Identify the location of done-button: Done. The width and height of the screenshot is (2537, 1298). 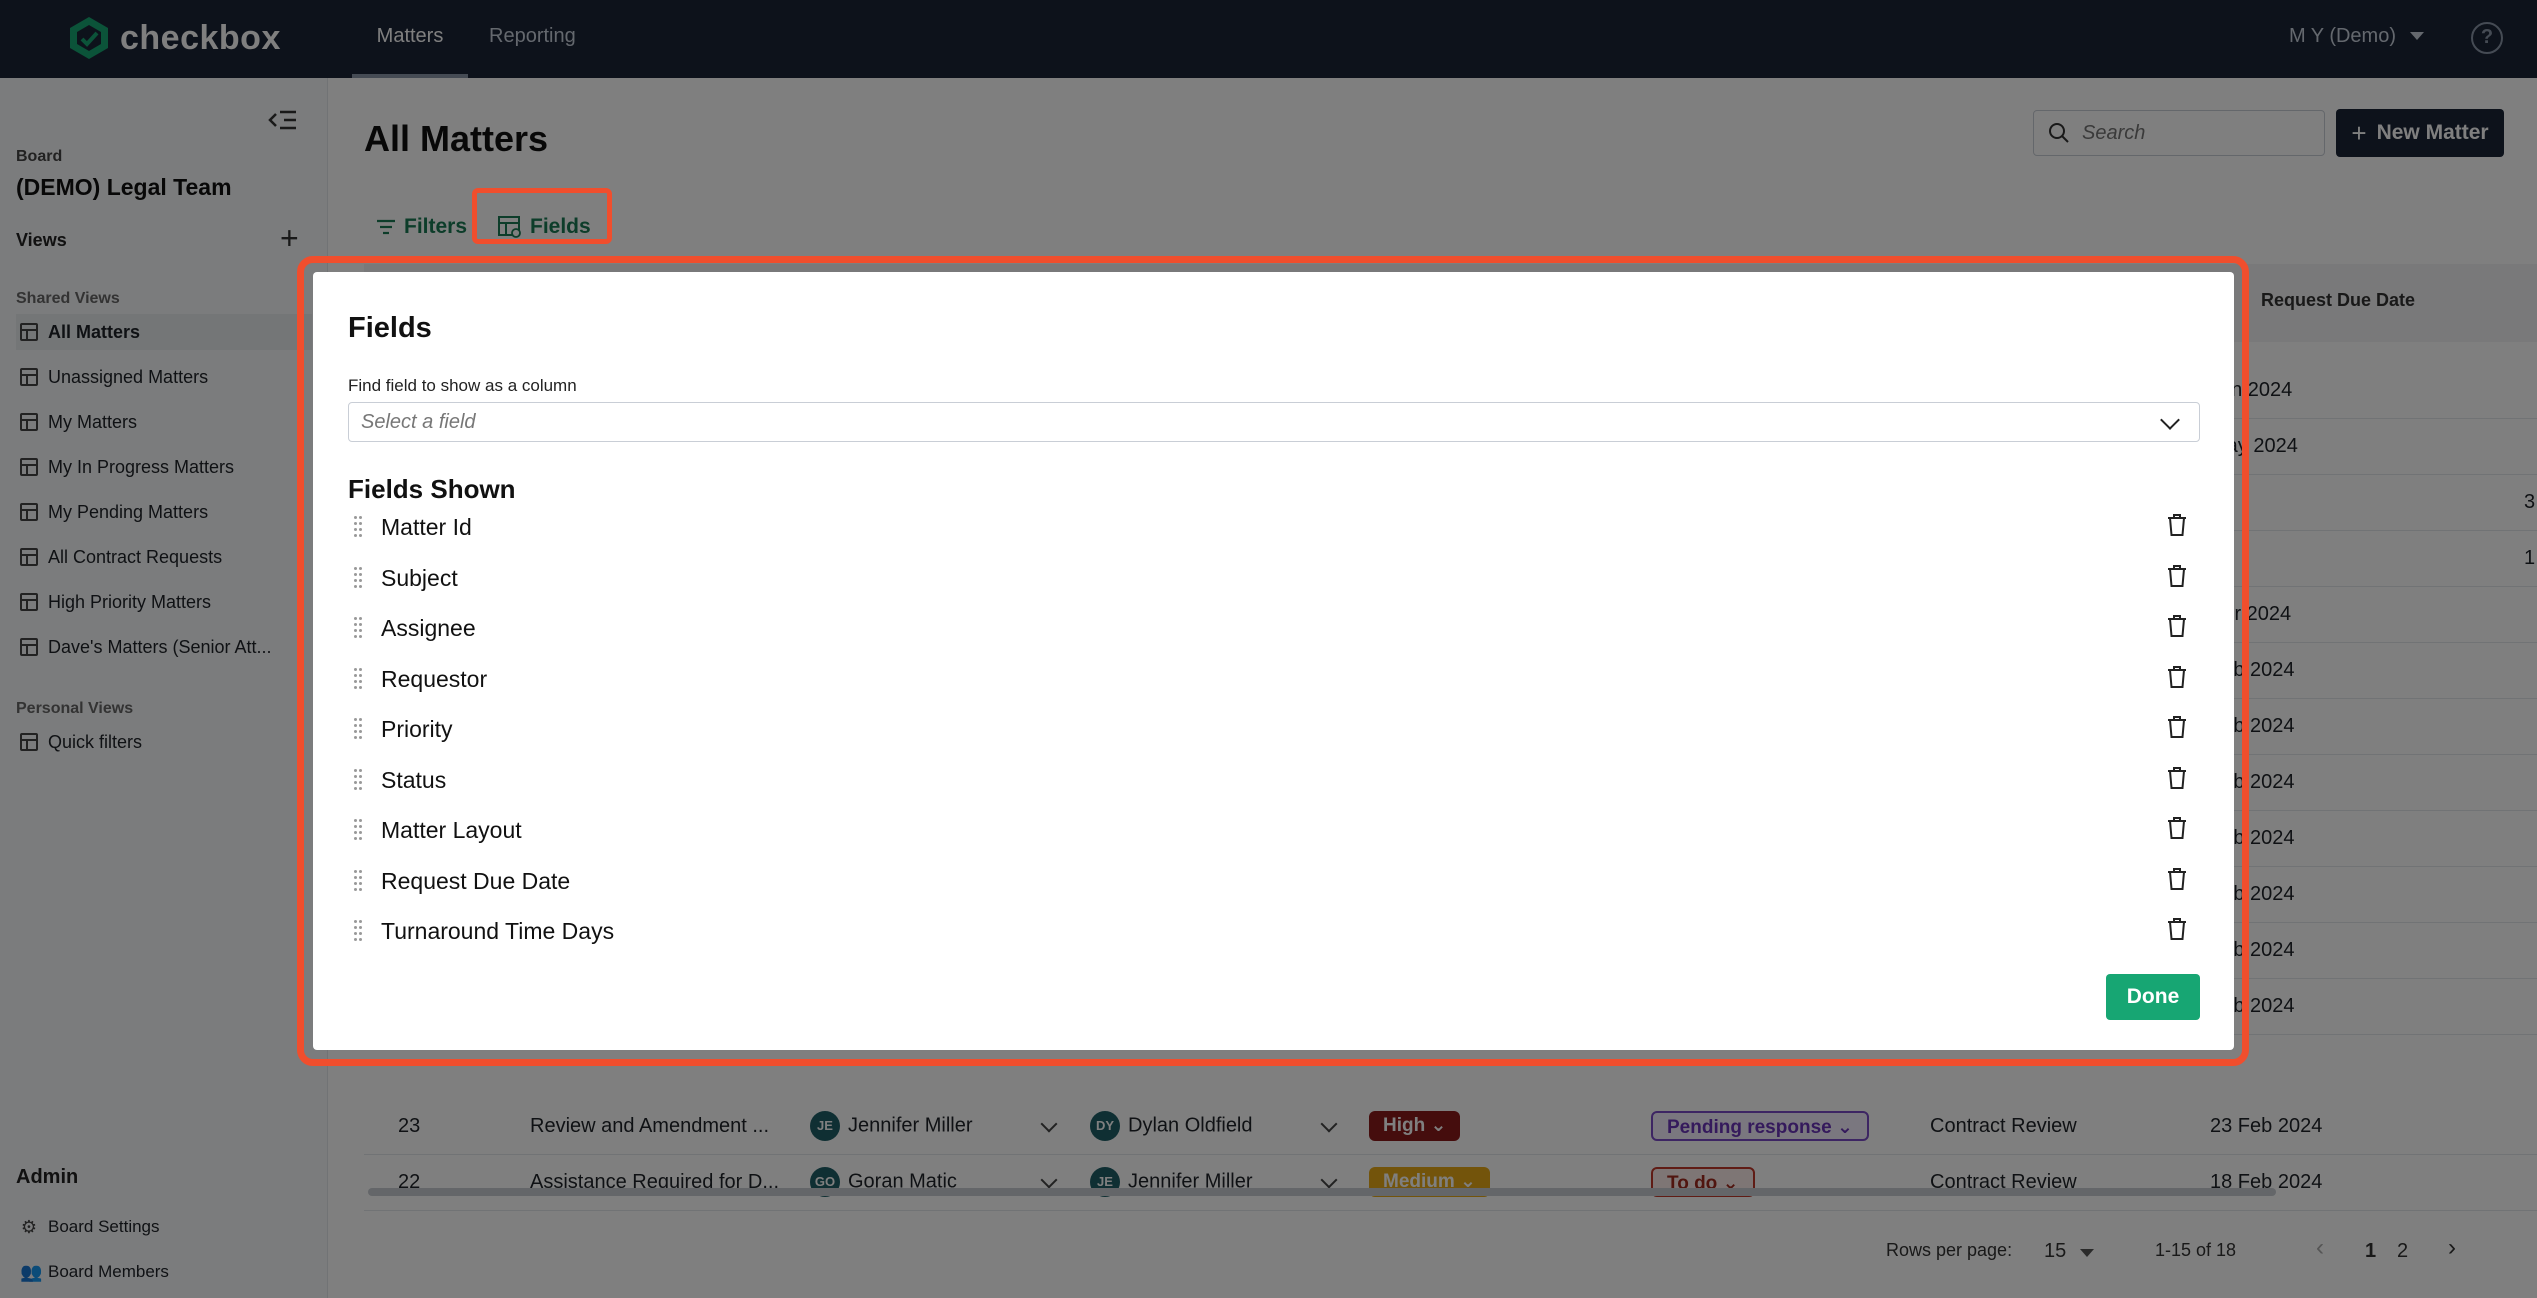
(2153, 997).